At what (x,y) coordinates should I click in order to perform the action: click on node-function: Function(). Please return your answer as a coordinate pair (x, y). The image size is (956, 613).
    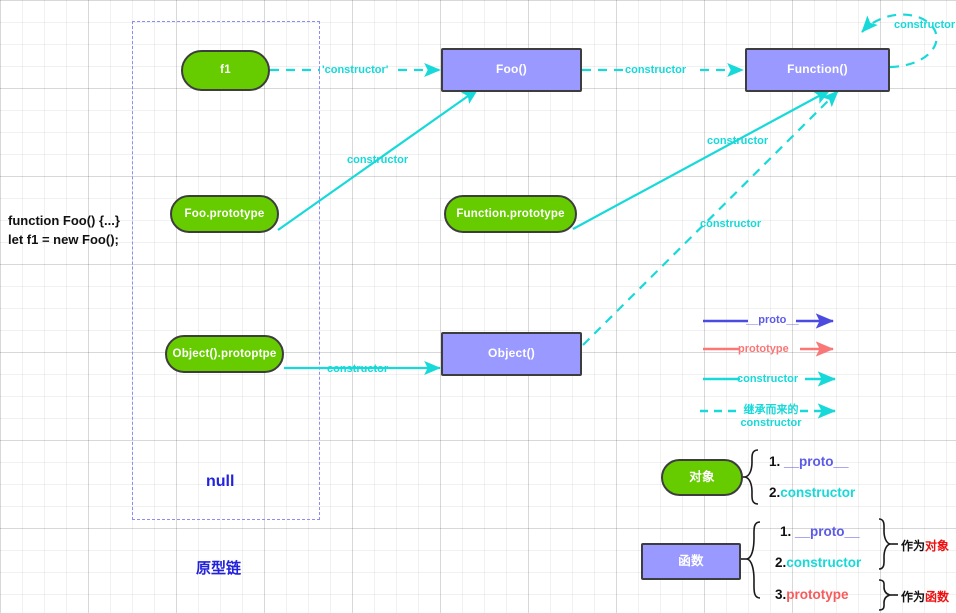
    Looking at the image, I should click on (817, 70).